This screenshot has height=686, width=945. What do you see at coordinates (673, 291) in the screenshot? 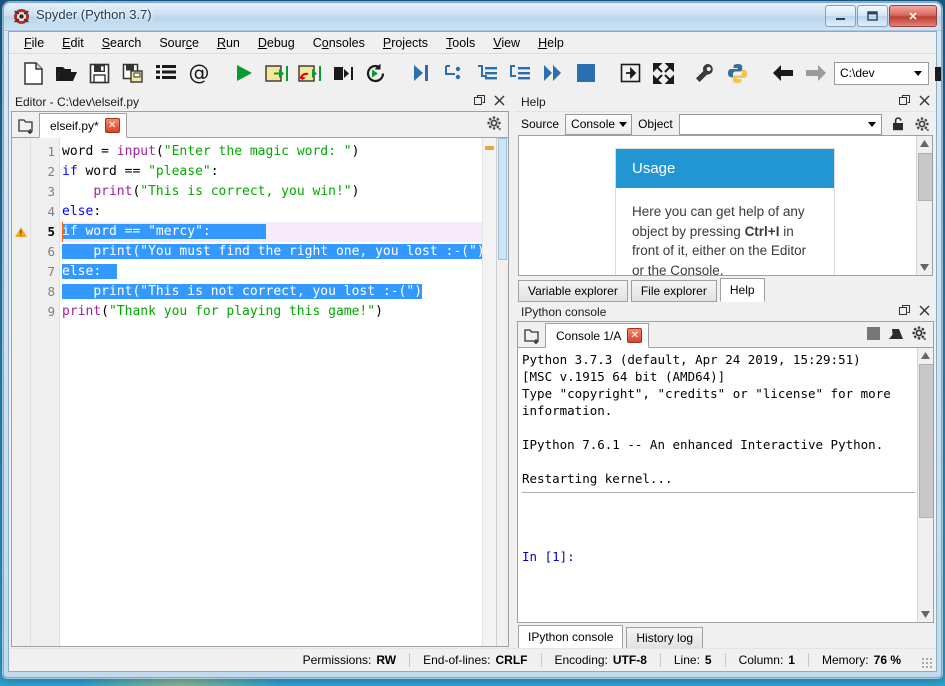
I see `tab-file-explorer: File explorer` at bounding box center [673, 291].